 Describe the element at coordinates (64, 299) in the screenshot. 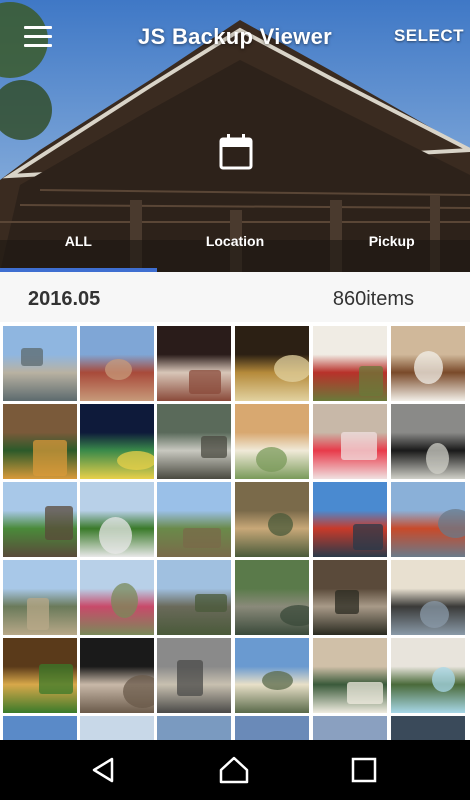

I see `section-date: 2016.05` at that location.